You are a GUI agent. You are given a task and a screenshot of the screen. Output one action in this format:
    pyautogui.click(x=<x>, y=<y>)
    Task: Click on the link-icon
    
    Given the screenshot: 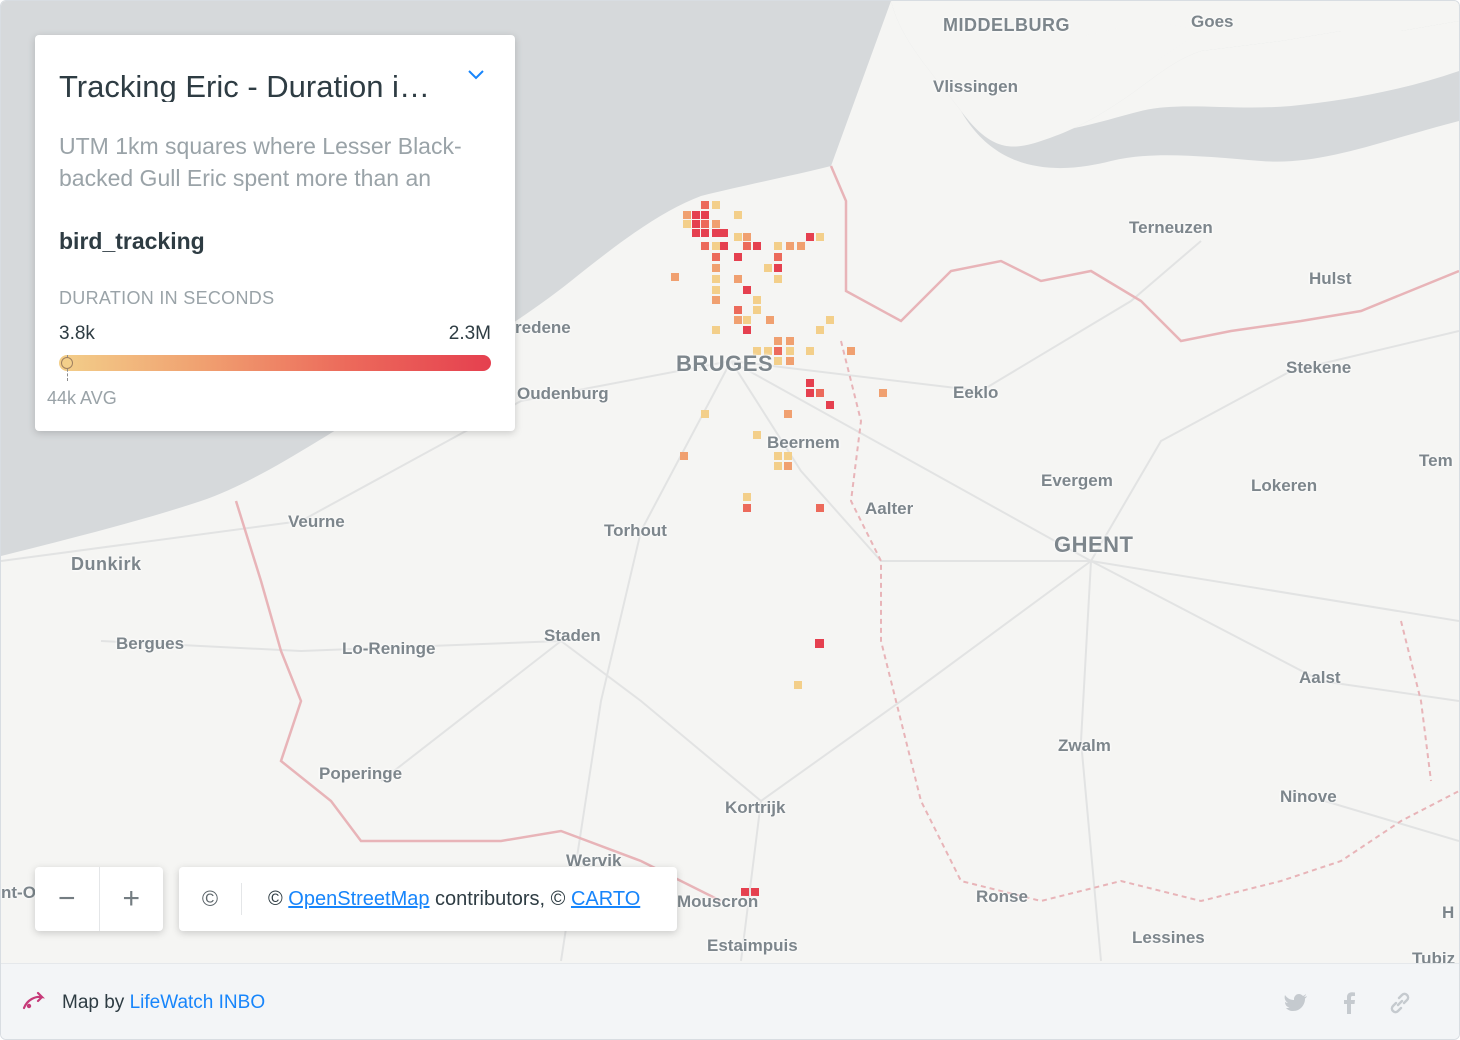 What is the action you would take?
    pyautogui.click(x=1400, y=1003)
    